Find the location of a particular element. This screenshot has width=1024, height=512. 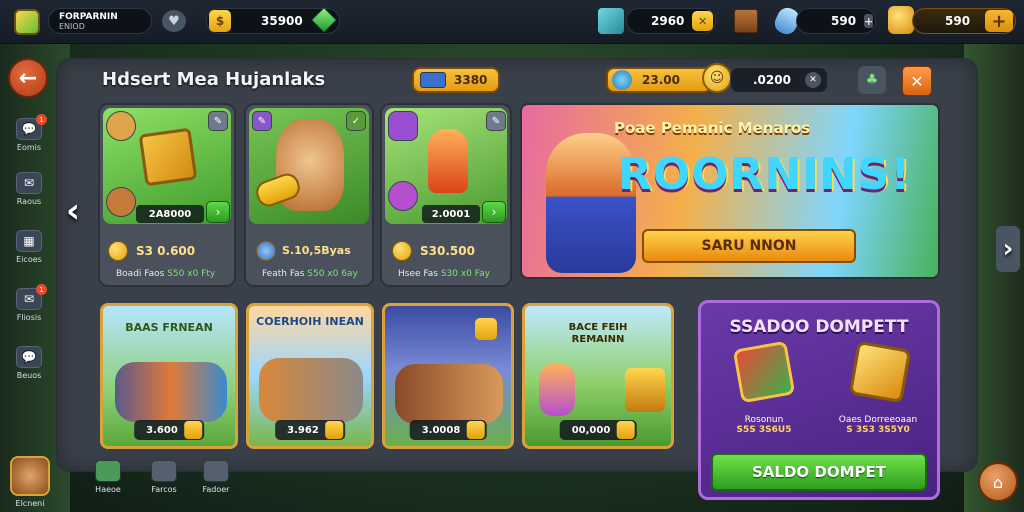

resource-a-pill: 2960 ✕ is located at coordinates (671, 21).